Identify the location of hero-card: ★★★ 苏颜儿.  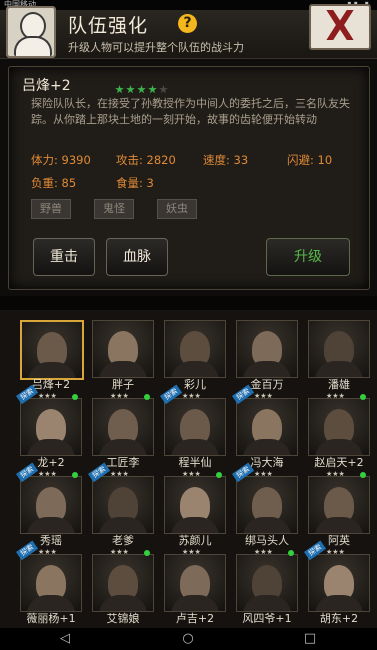
(195, 509).